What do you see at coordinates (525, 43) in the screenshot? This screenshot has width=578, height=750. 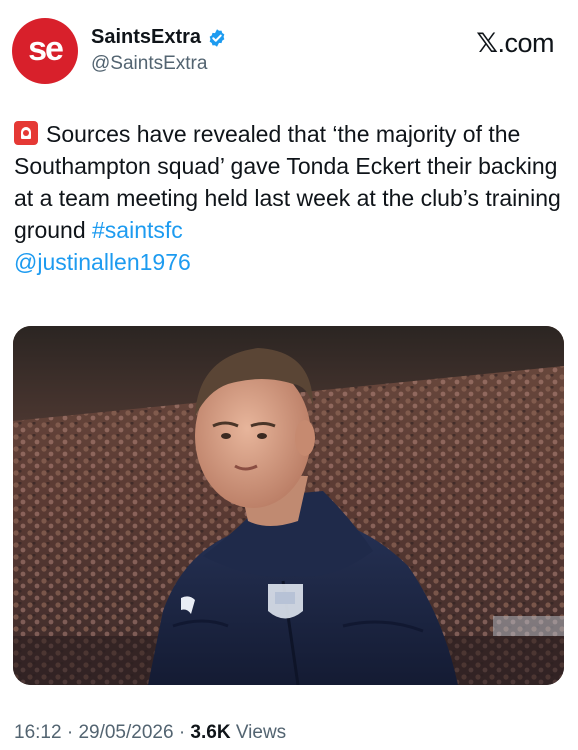 I see `brand-suffix: .com` at bounding box center [525, 43].